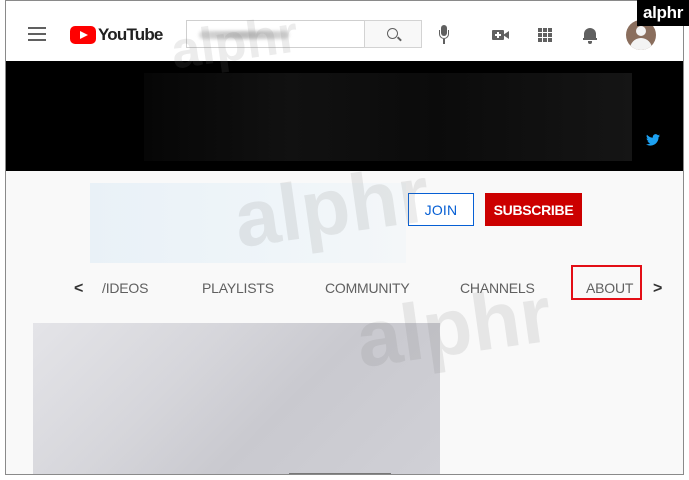 This screenshot has height=480, width=689. I want to click on search-icon, so click(392, 33).